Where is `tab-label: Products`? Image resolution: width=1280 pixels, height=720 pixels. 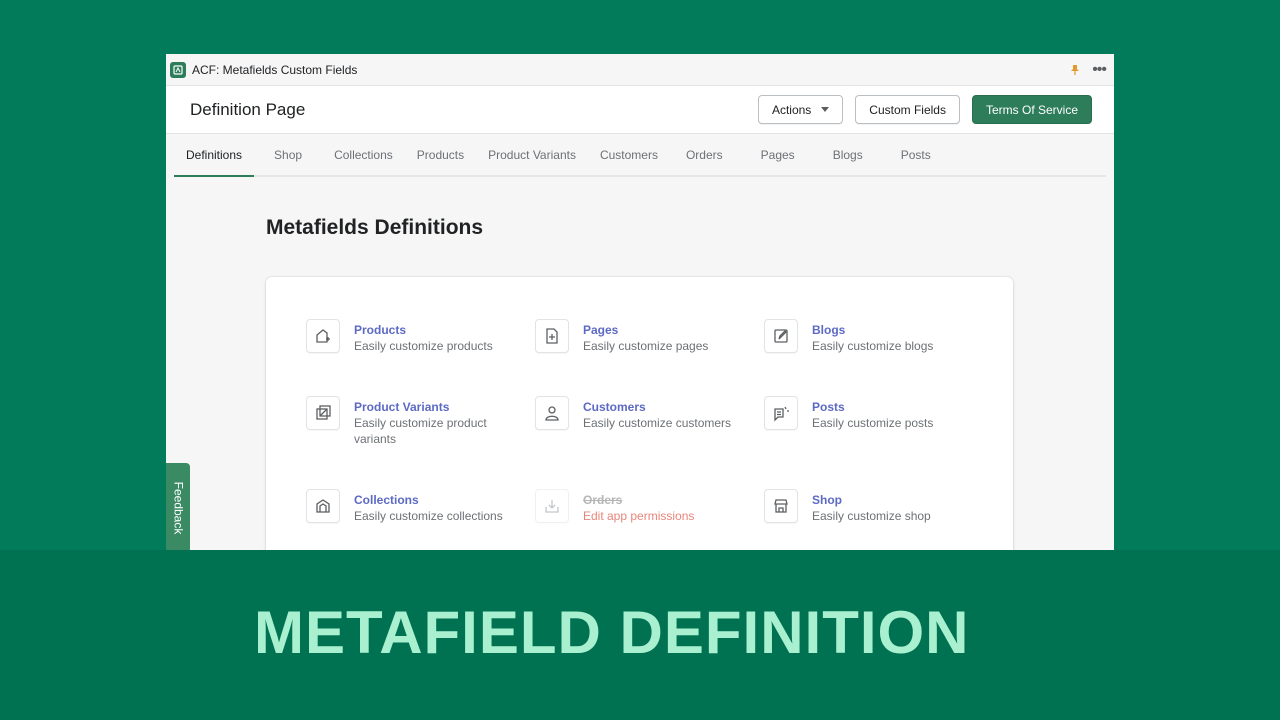 tab-label: Products is located at coordinates (440, 154).